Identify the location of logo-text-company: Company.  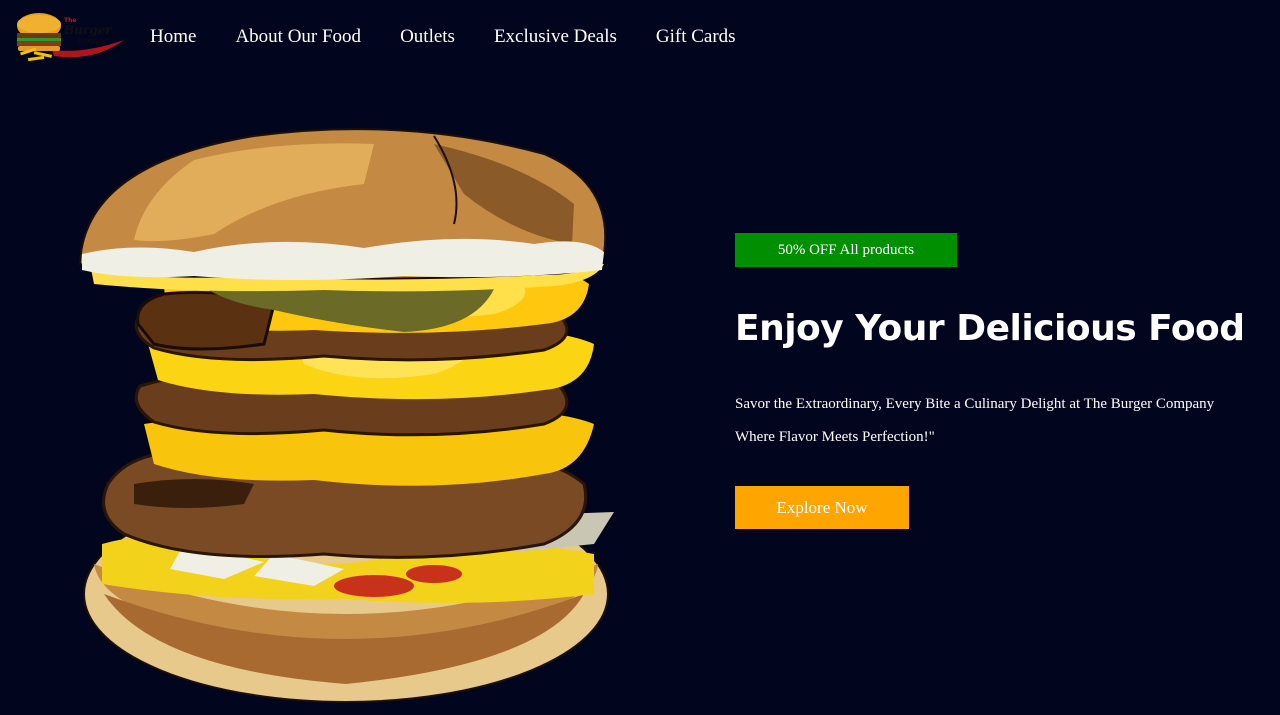
(92, 41).